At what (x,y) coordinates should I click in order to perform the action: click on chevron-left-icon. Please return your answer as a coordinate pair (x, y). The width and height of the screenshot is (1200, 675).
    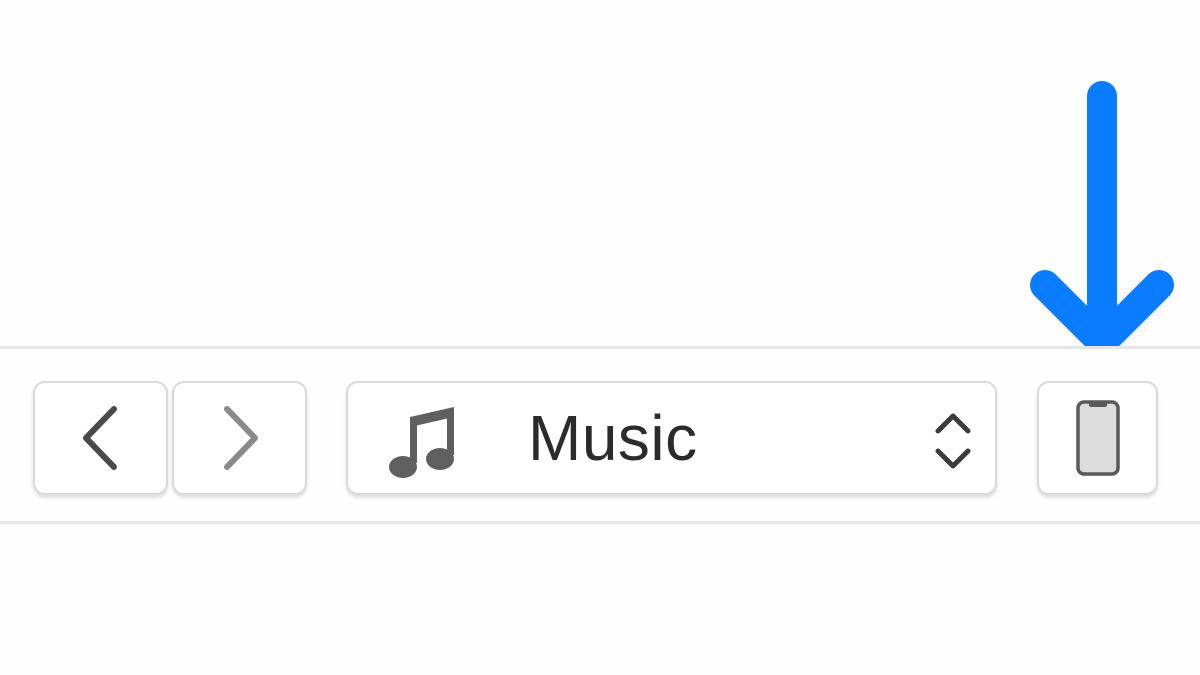
    Looking at the image, I should click on (99, 438).